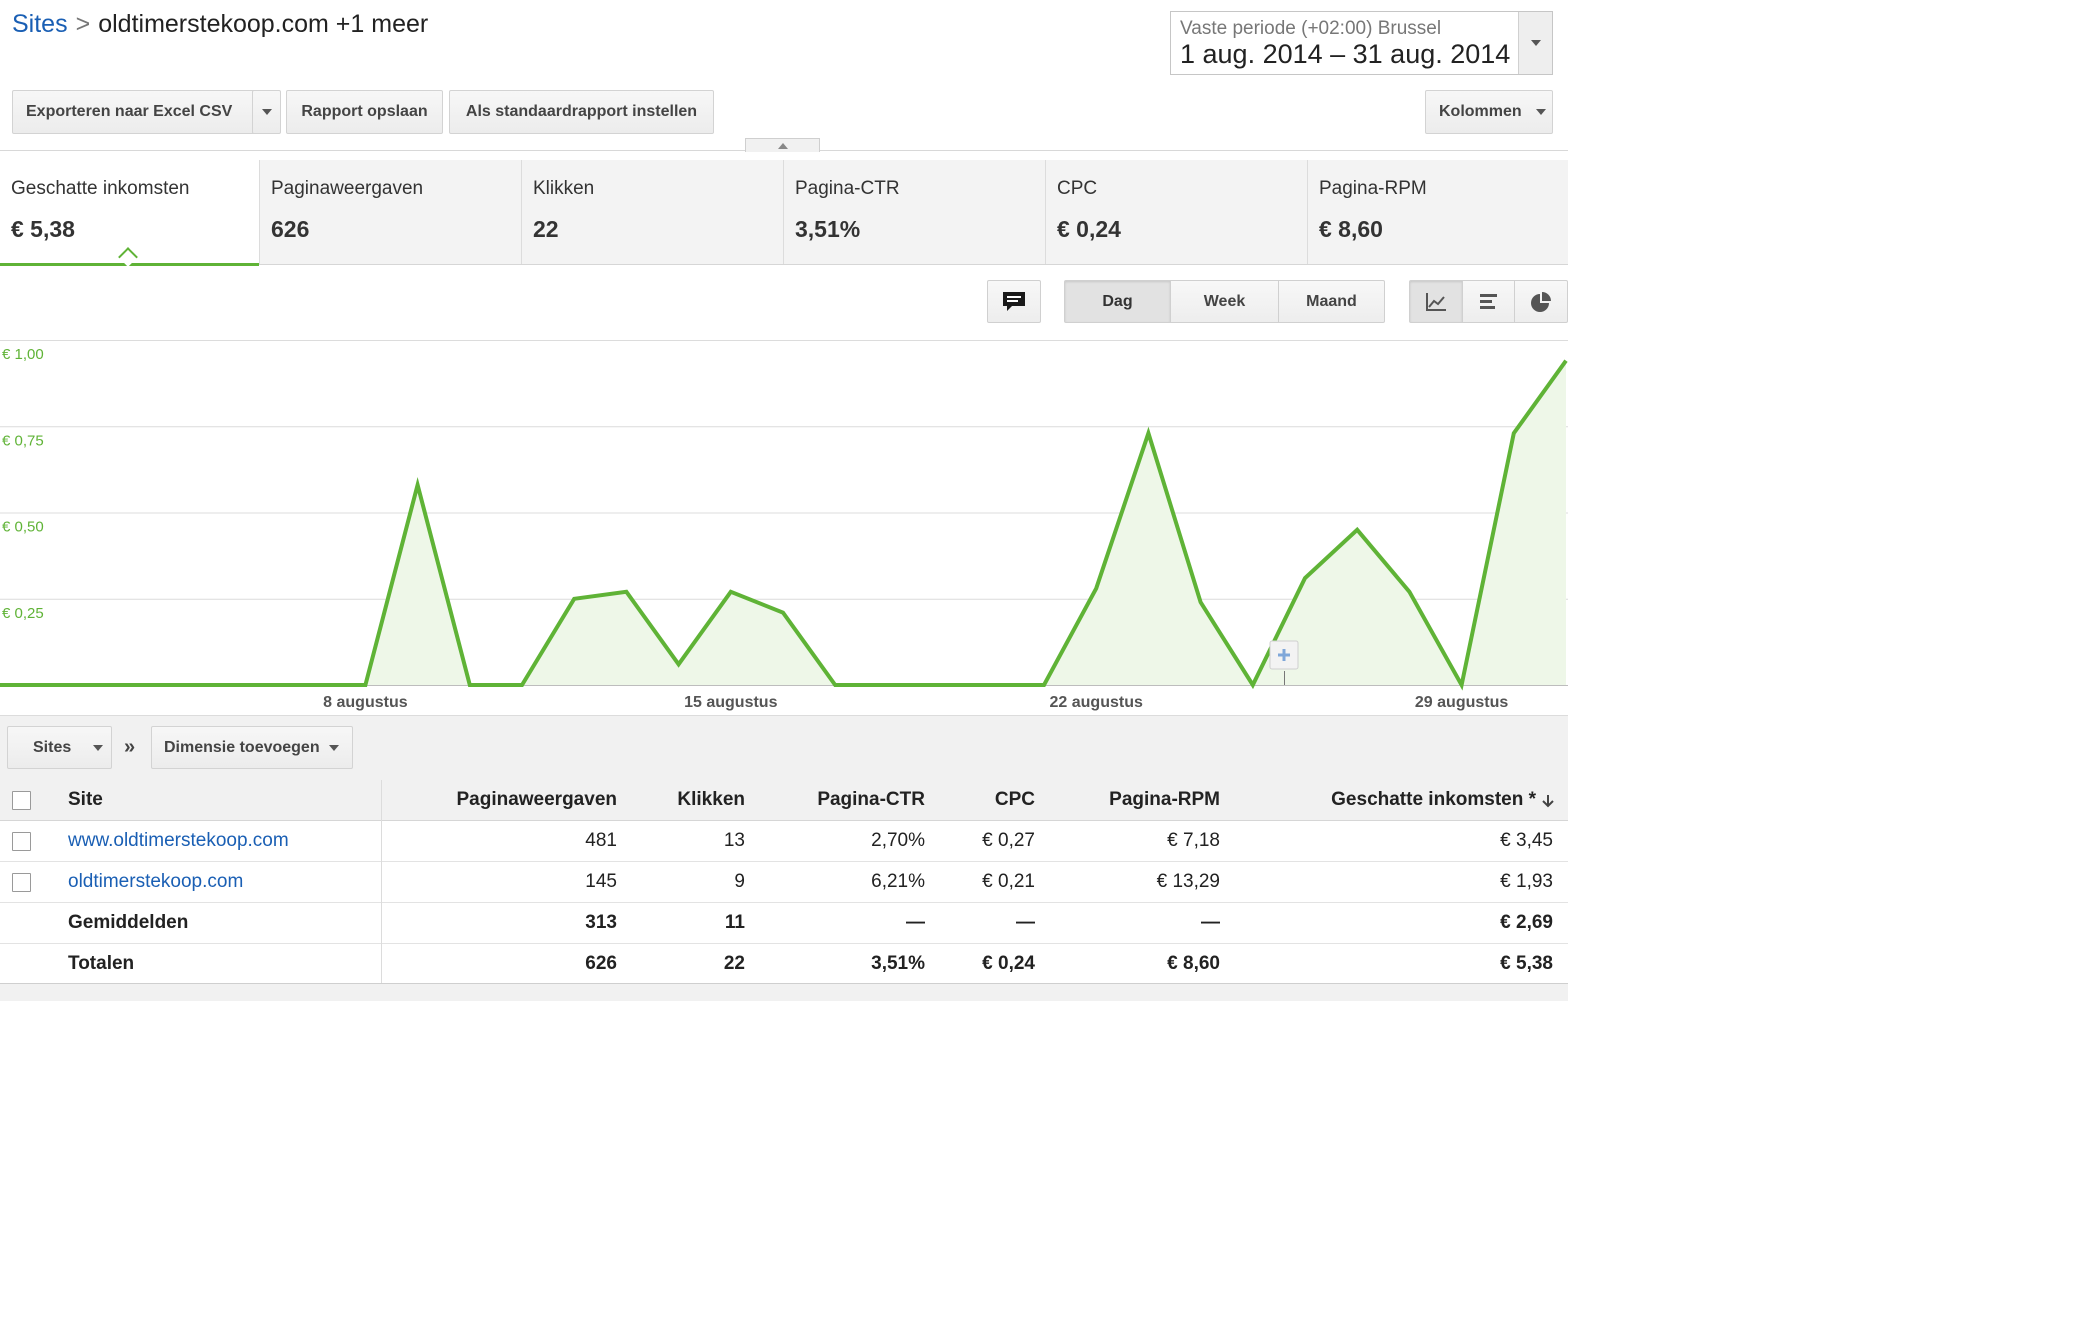 Image resolution: width=2084 pixels, height=1330 pixels. Describe the element at coordinates (601, 963) in the screenshot. I see `cell-page-views: 626` at that location.